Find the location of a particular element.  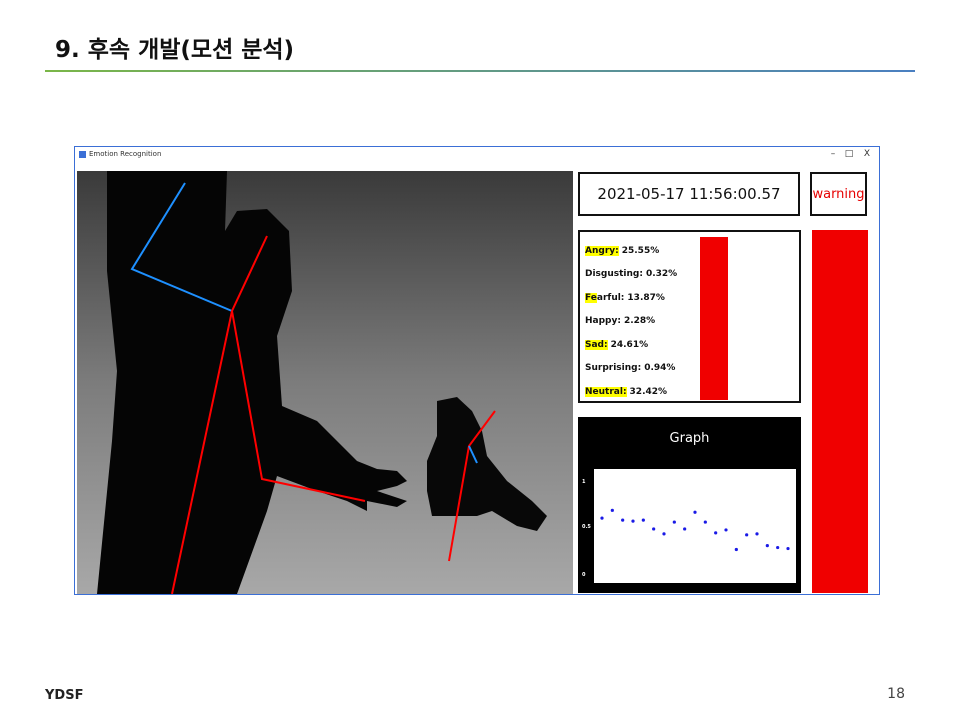

footer-brand: YDSF is located at coordinates (64, 695).